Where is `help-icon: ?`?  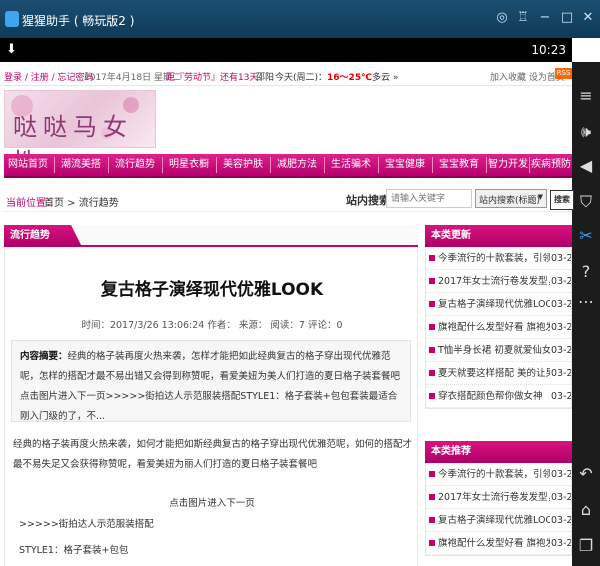 help-icon: ? is located at coordinates (586, 272).